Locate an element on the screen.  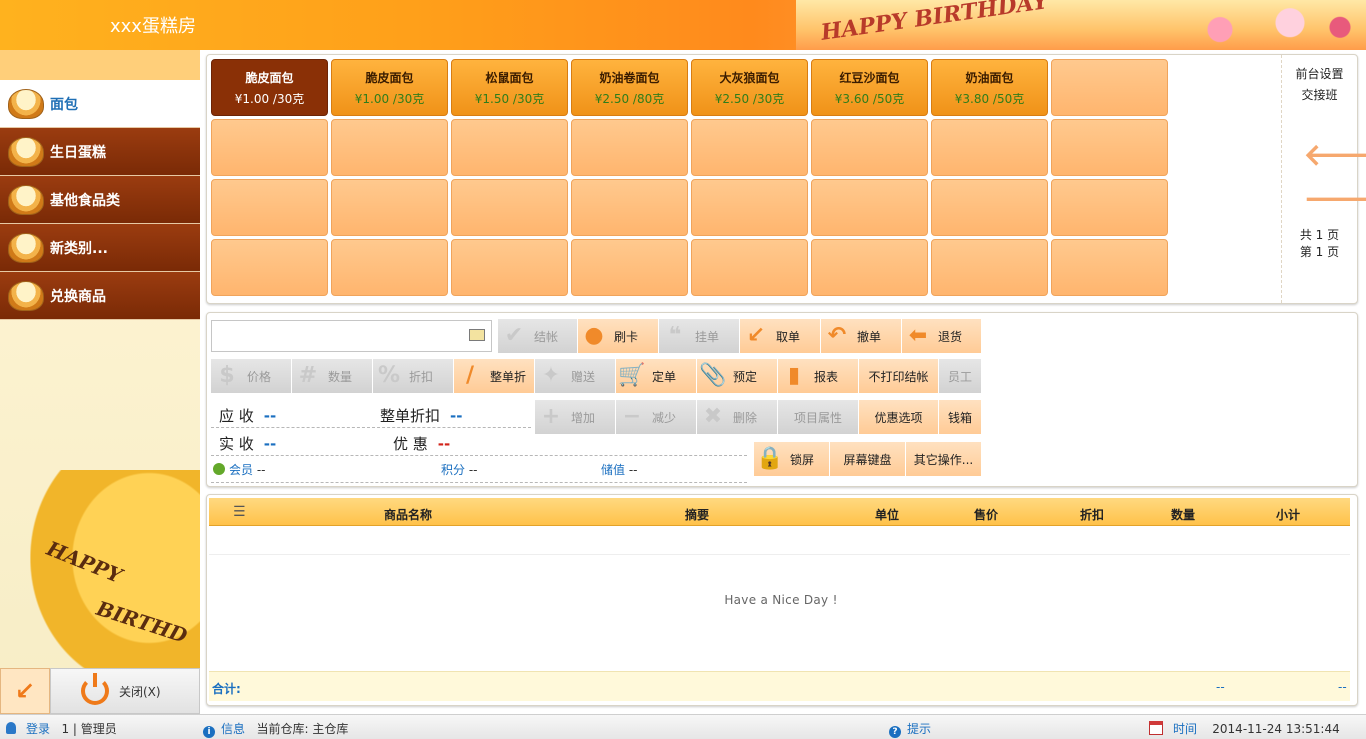
cancel-order-button: ↶ 撤单 is located at coordinates (861, 336).